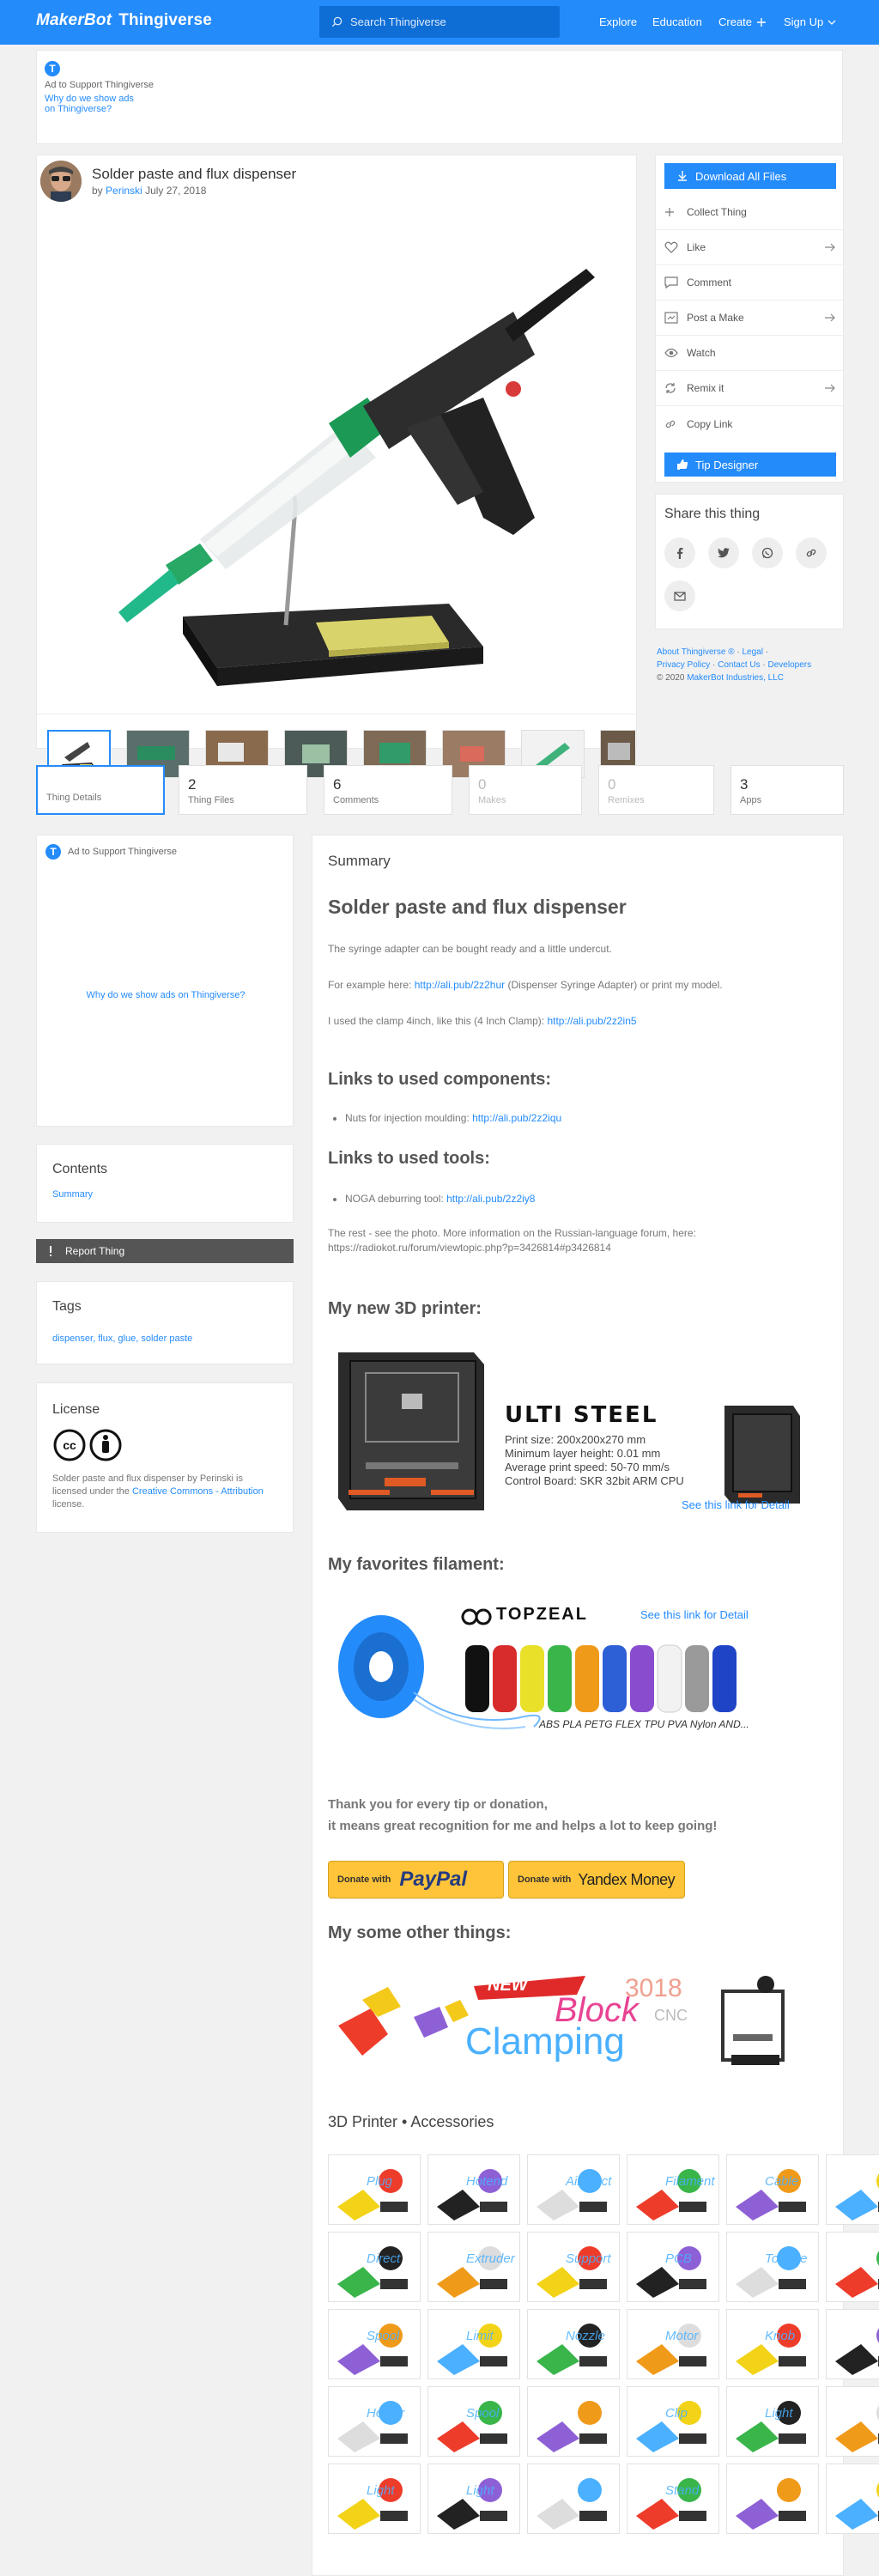  I want to click on post-make-button: Post a Make, so click(750, 318).